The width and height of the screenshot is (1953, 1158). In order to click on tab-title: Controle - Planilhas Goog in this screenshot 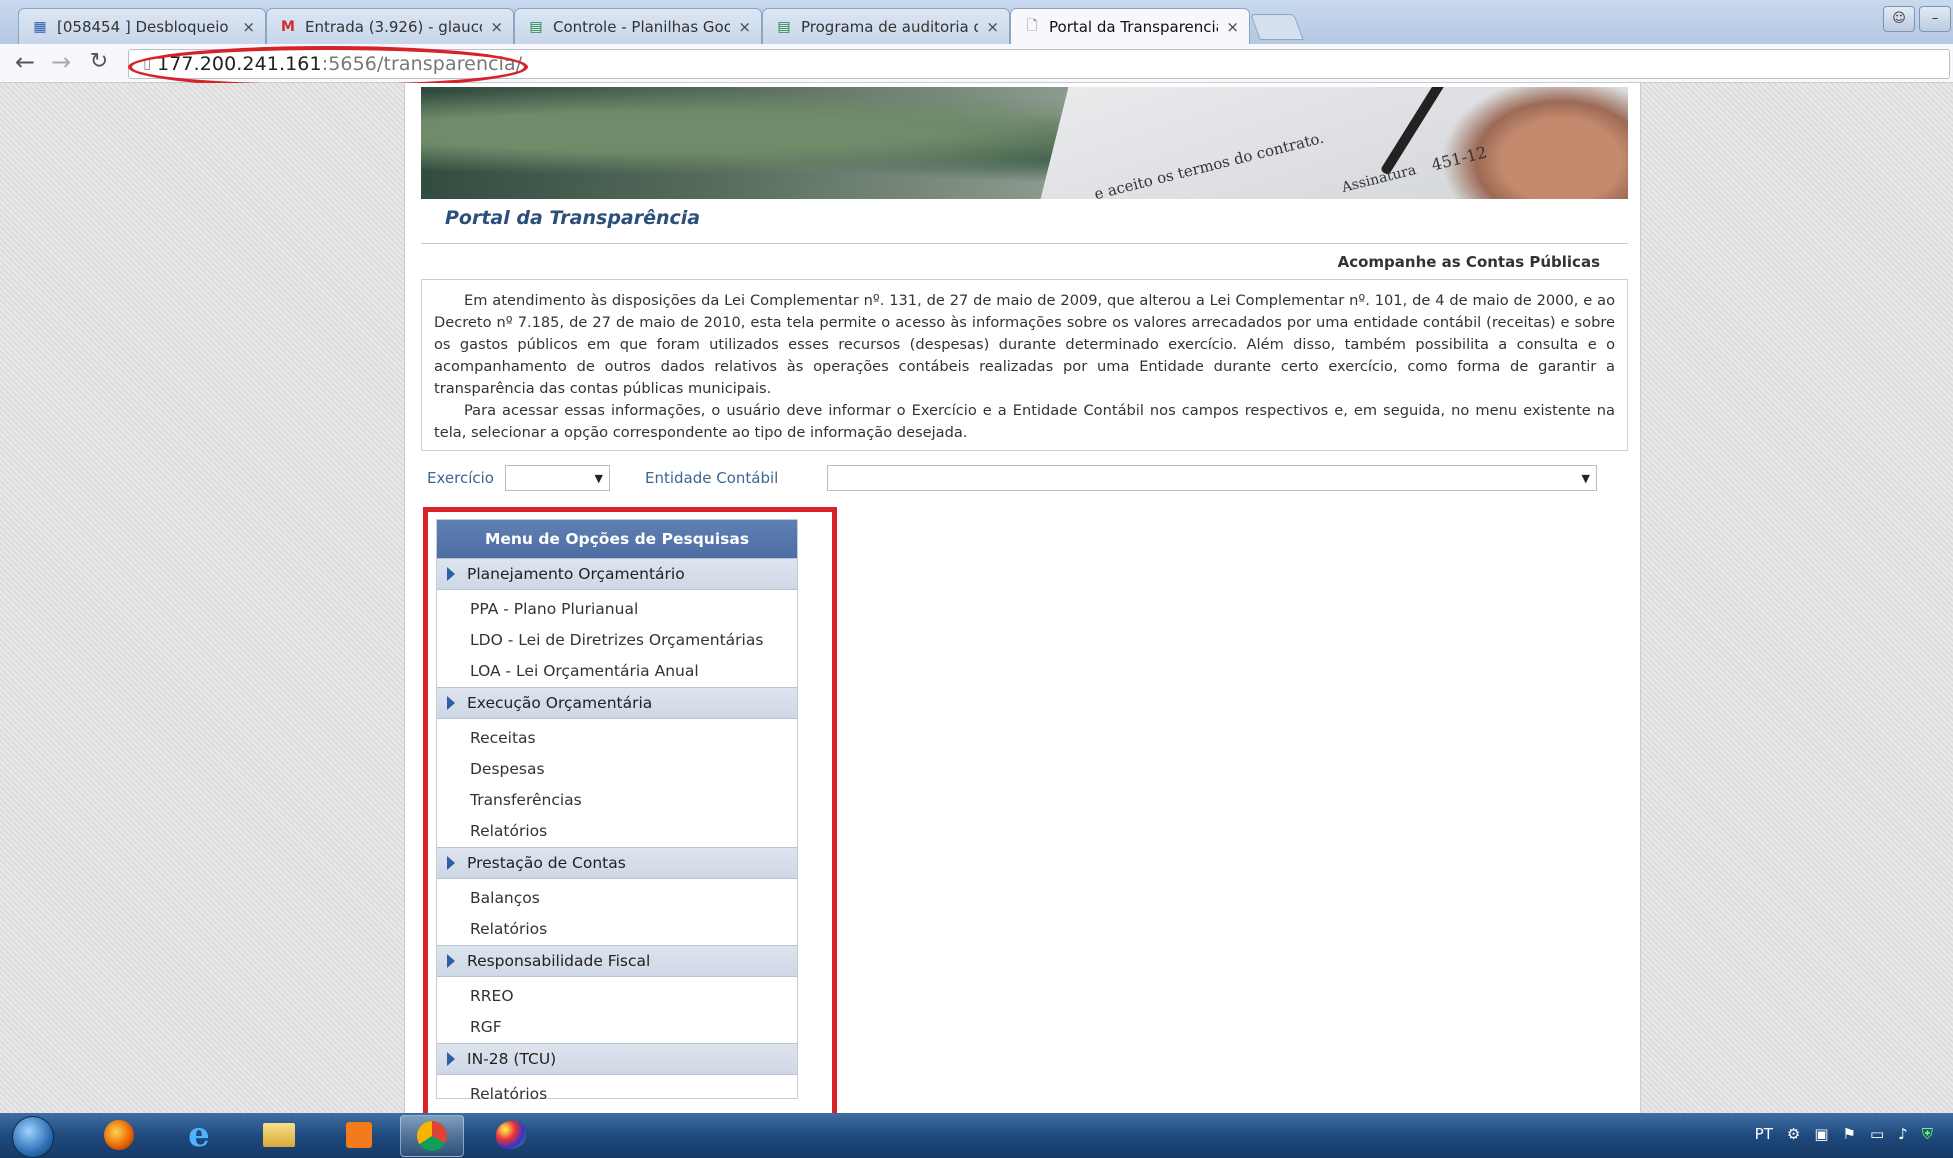, I will do `click(642, 26)`.